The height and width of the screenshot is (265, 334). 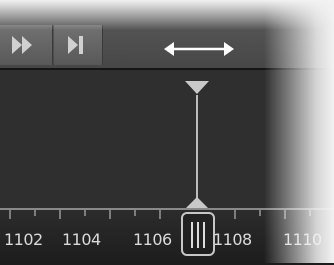 What do you see at coordinates (232, 239) in the screenshot?
I see `ruler-label: 1108` at bounding box center [232, 239].